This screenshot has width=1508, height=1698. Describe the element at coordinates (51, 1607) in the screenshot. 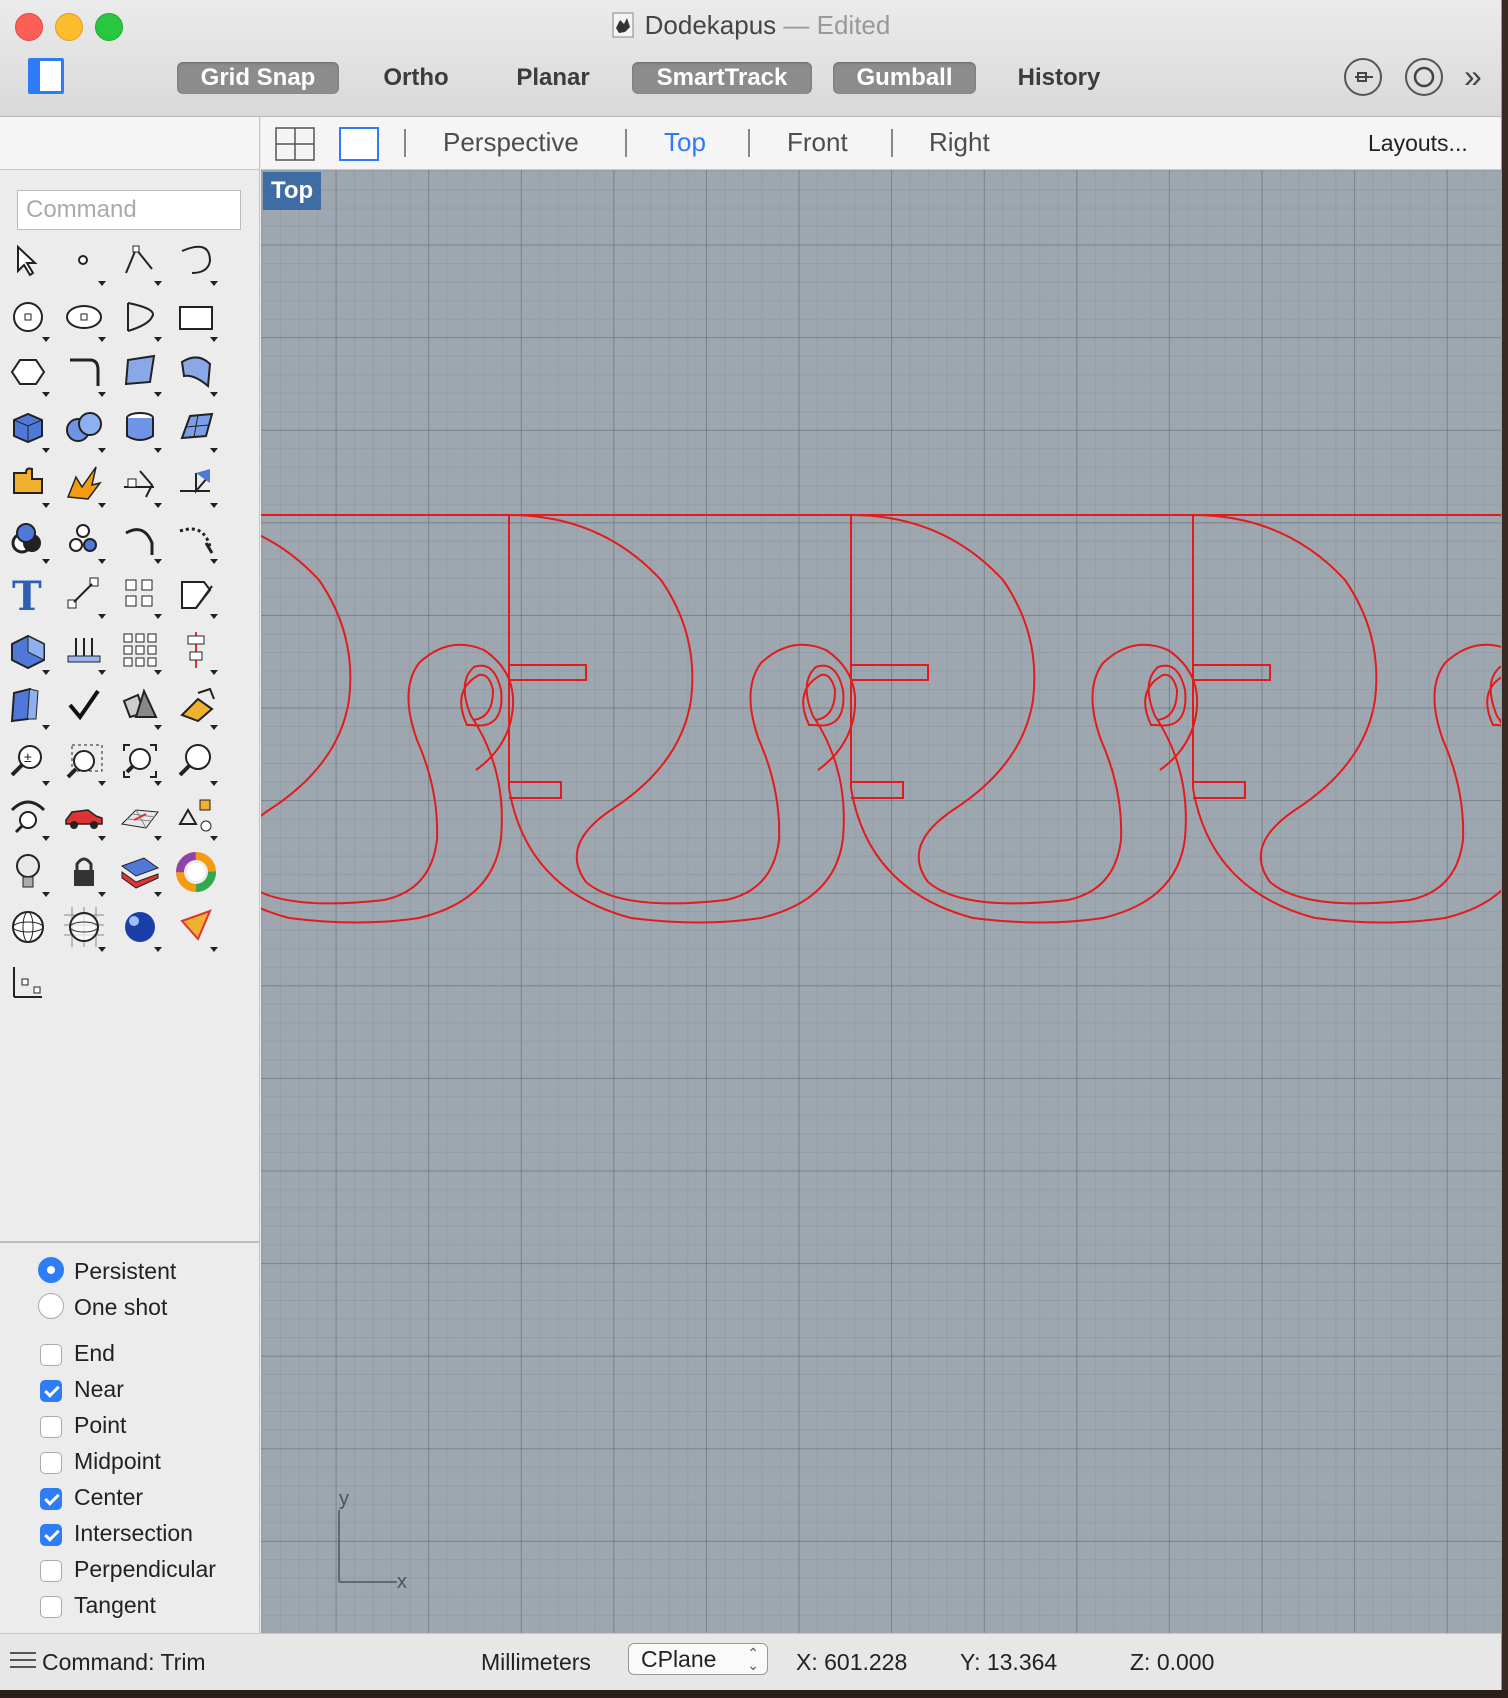

I see `osnap-tangent-checkbox` at that location.